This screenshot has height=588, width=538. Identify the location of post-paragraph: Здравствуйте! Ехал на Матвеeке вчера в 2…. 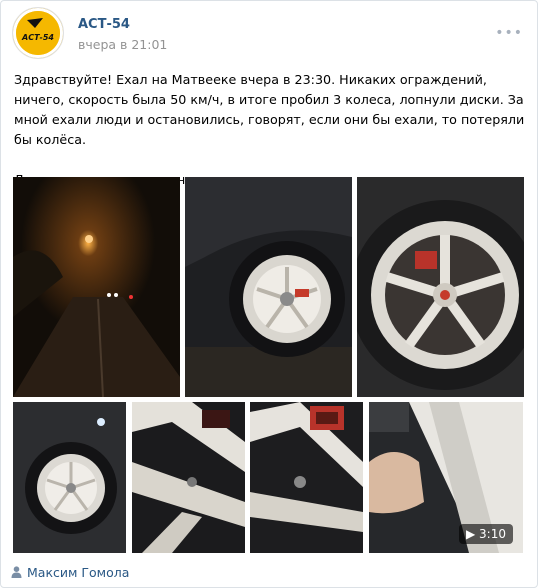
(269, 109).